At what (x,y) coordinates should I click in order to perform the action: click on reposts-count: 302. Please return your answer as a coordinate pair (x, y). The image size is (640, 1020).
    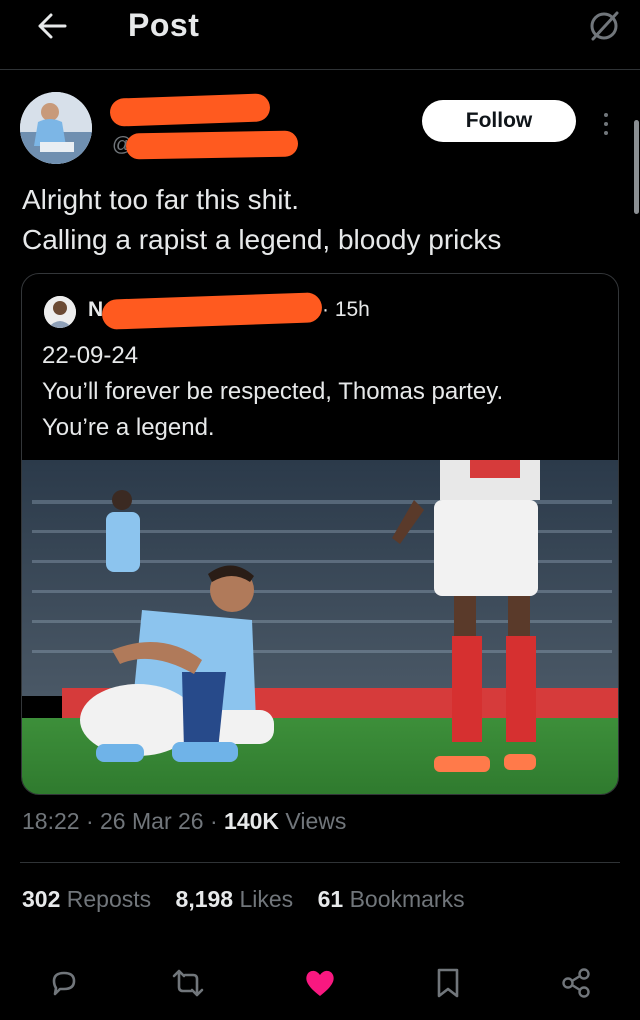
    Looking at the image, I should click on (41, 899).